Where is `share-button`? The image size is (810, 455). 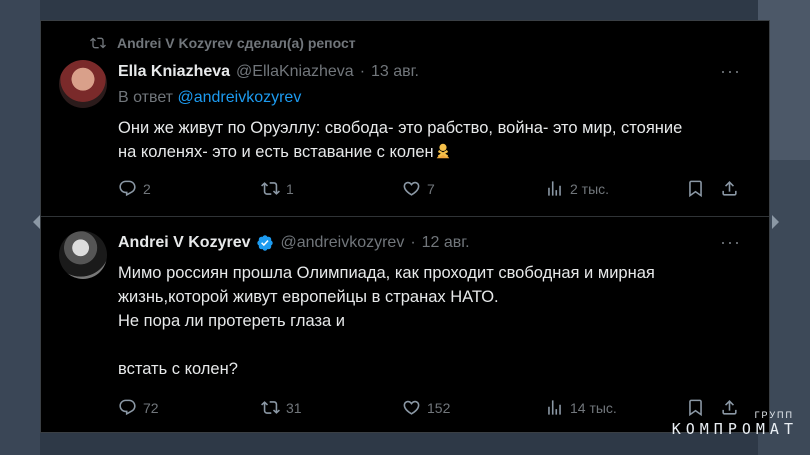 share-button is located at coordinates (735, 188).